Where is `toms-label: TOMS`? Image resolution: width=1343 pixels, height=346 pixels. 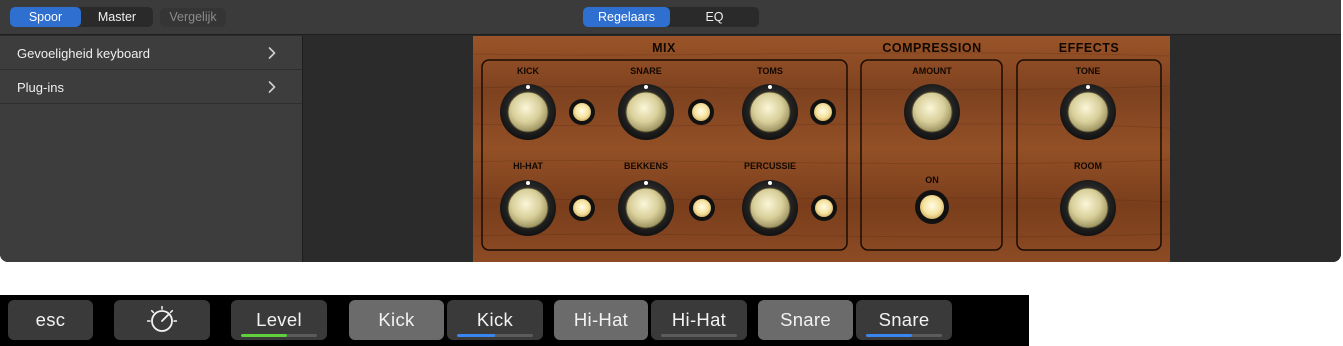
toms-label: TOMS is located at coordinates (770, 71).